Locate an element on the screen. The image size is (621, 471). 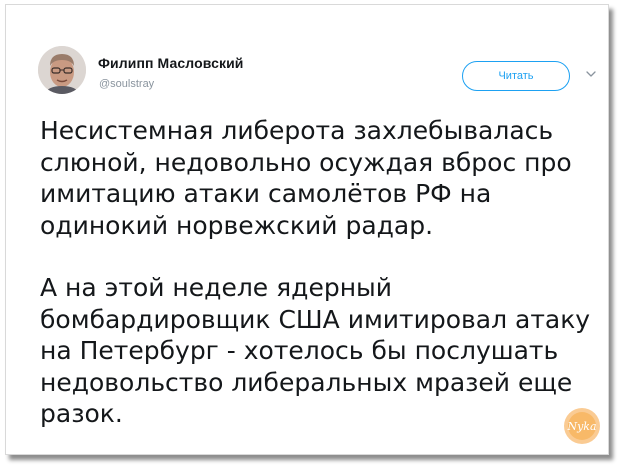
tweet-line: Несистемная либерота захлебывалась is located at coordinates (297, 130).